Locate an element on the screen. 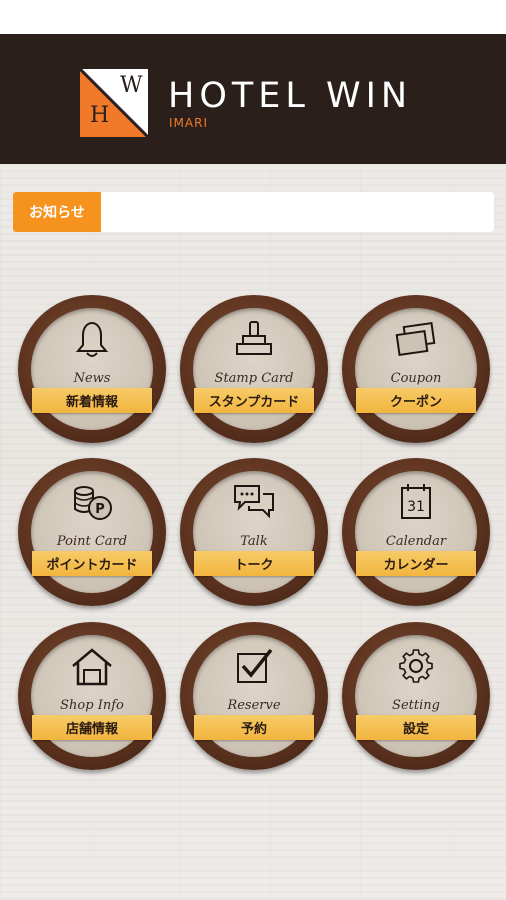  menu-button-setting: Setting 設定 is located at coordinates (416, 696).